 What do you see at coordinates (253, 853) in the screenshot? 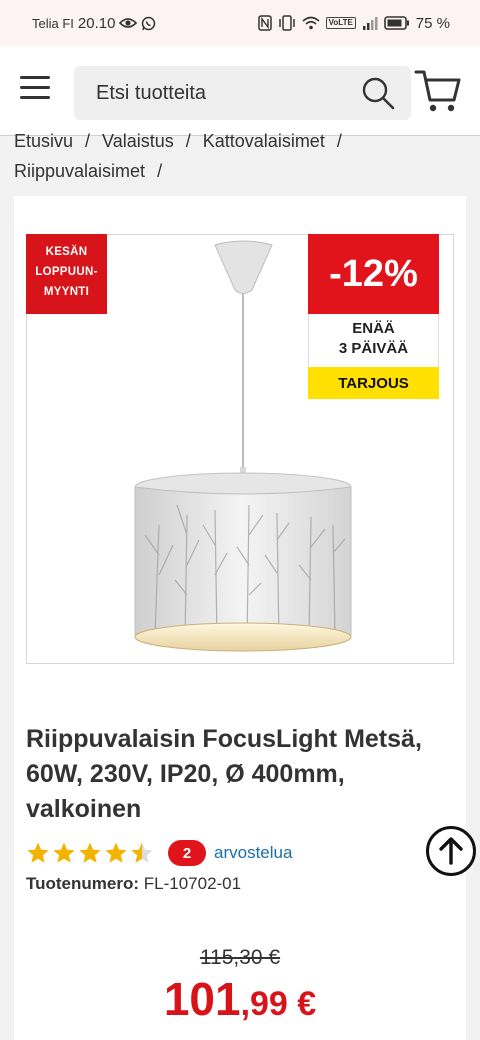
I see `reviews-link: arvostelua` at bounding box center [253, 853].